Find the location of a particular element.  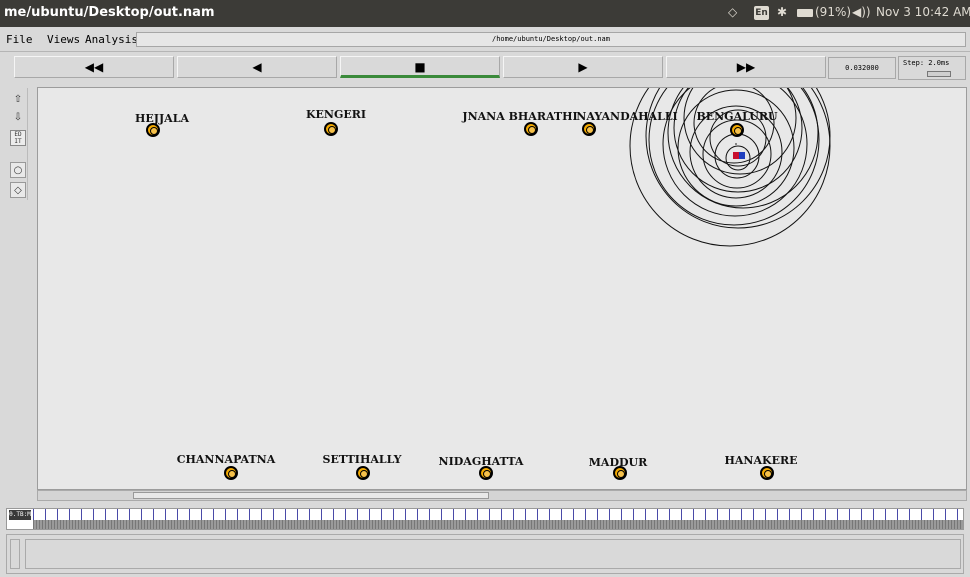

timeline-ticks is located at coordinates (498, 514).